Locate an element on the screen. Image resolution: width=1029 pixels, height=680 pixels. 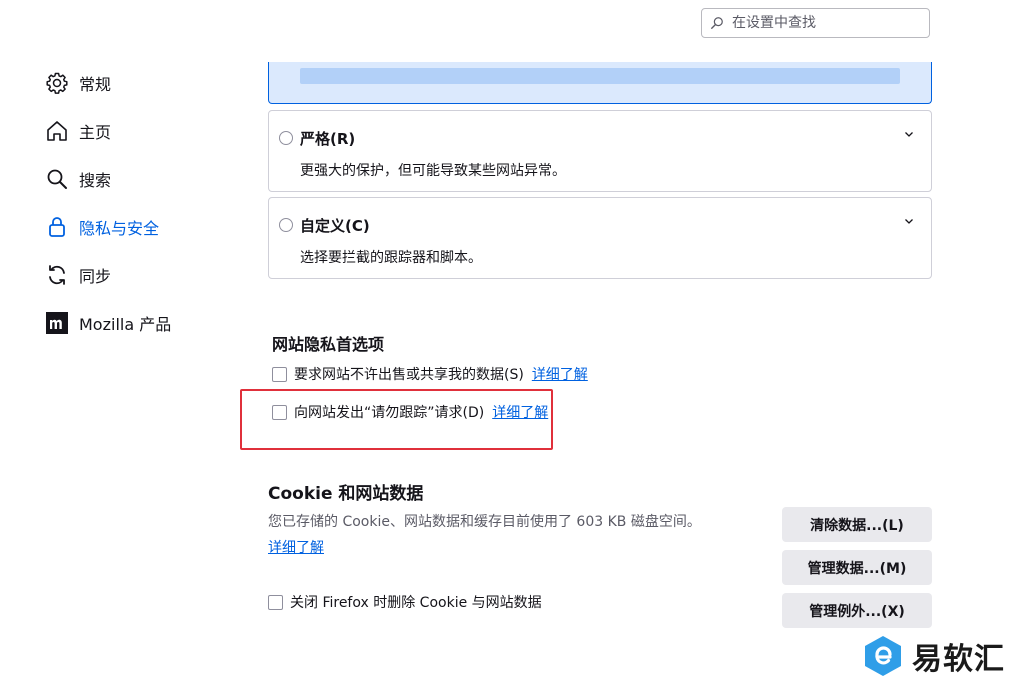
gpc-row: 要求网站不许出售或共享我的数据(S) 详细了解 is located at coordinates (430, 374).